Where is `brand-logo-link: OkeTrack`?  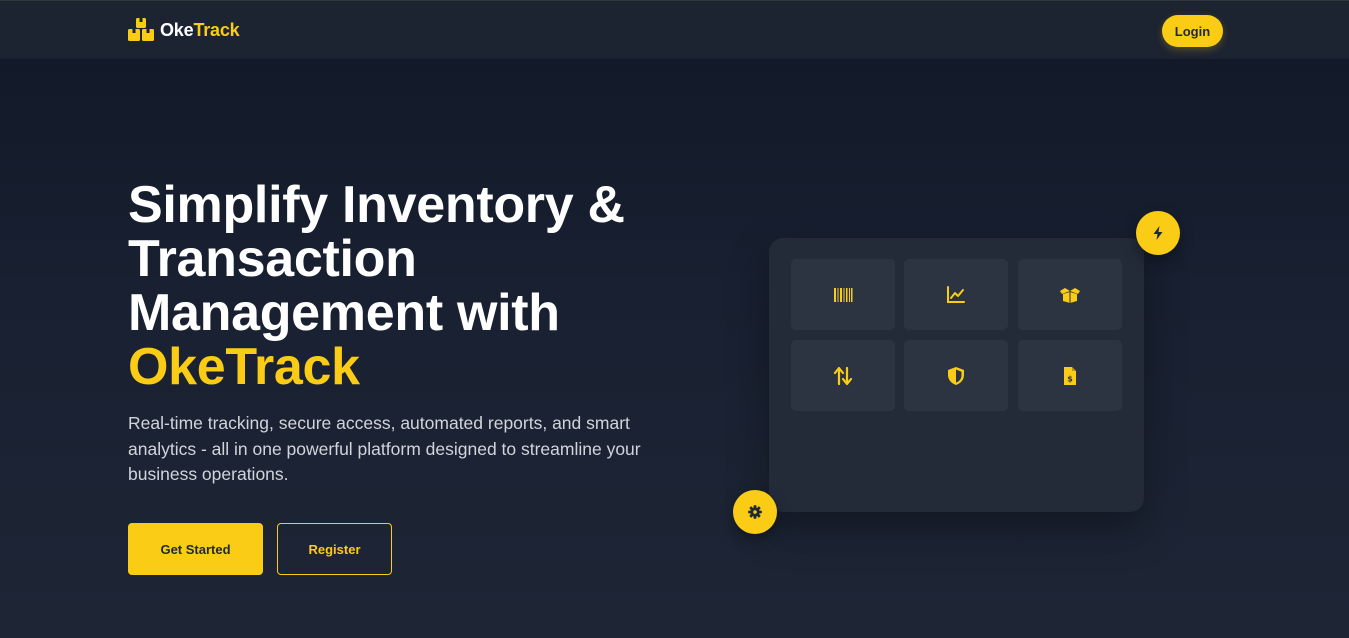
brand-logo-link: OkeTrack is located at coordinates (184, 30).